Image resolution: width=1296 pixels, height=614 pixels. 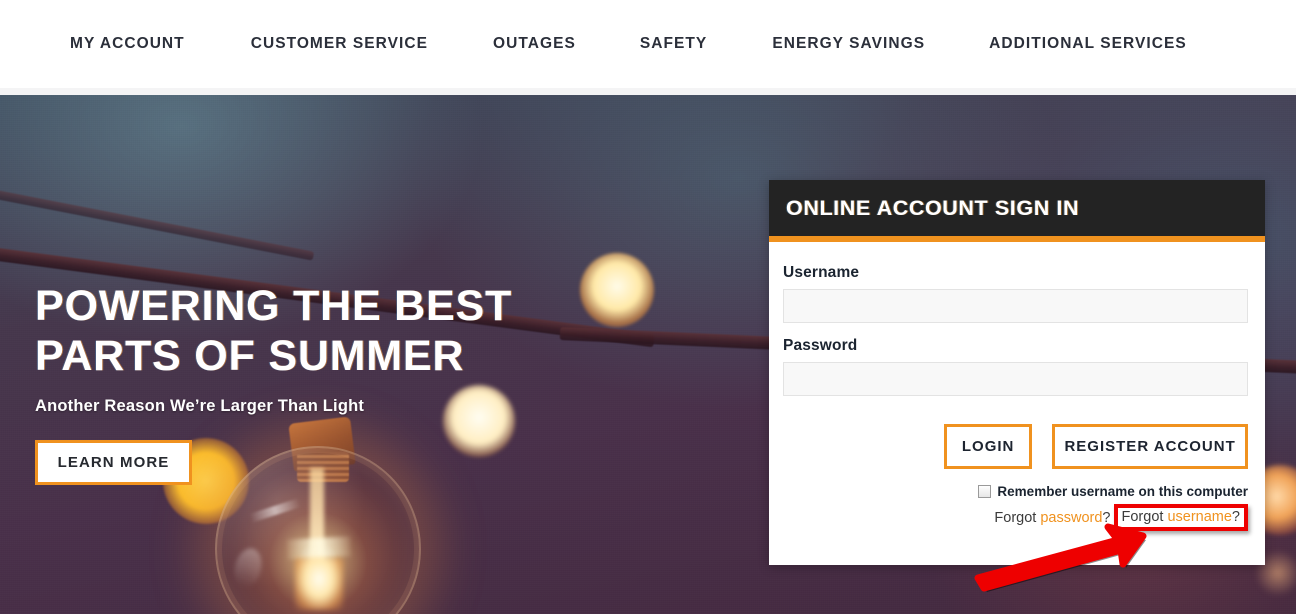 I want to click on login-button: LOGIN, so click(x=988, y=446).